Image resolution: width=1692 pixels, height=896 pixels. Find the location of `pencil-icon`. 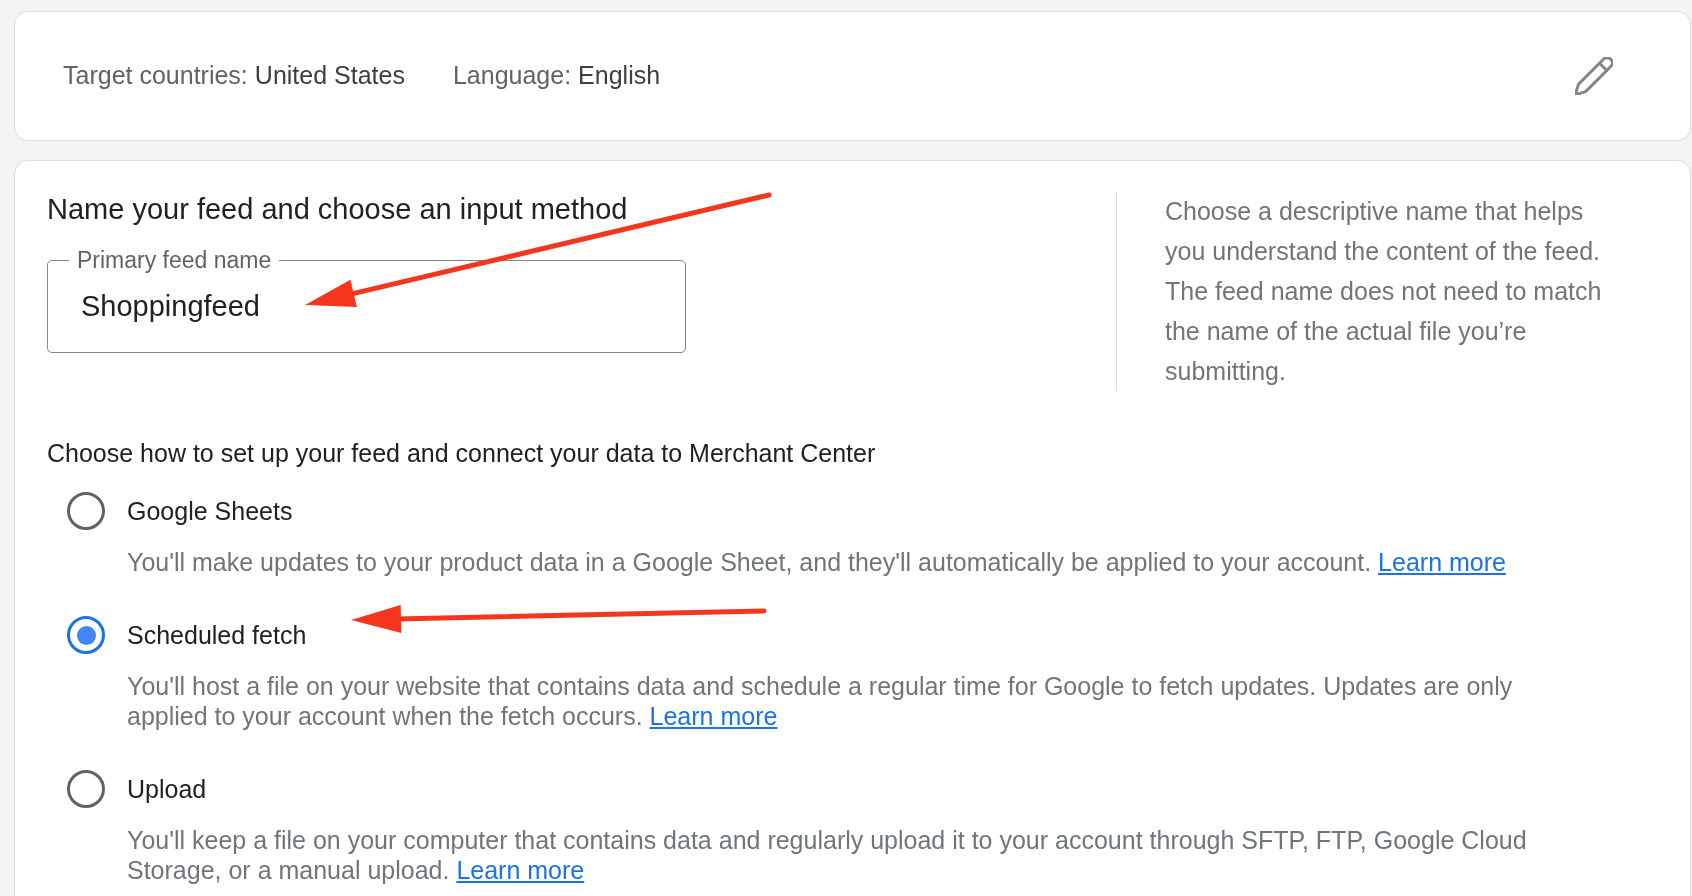

pencil-icon is located at coordinates (1594, 76).